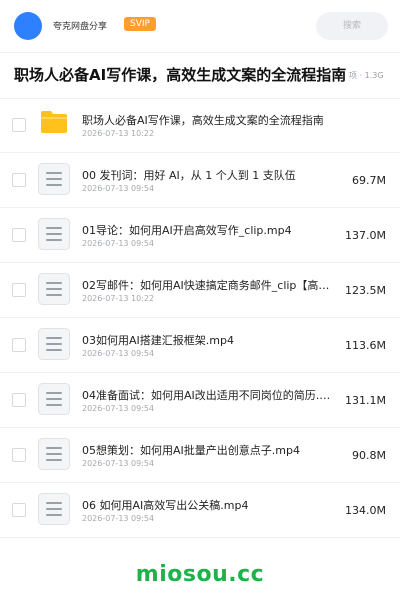 The width and height of the screenshot is (400, 600). I want to click on item-size: 123.5M, so click(365, 290).